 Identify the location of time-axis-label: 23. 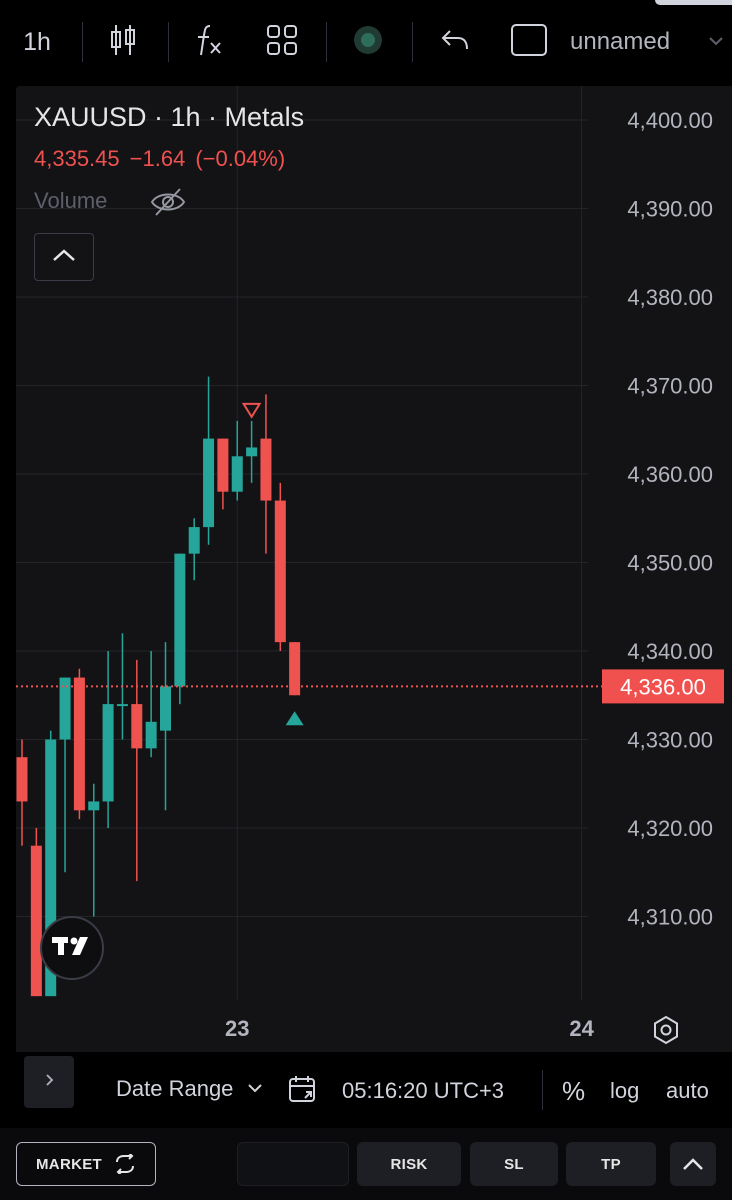
(237, 1028).